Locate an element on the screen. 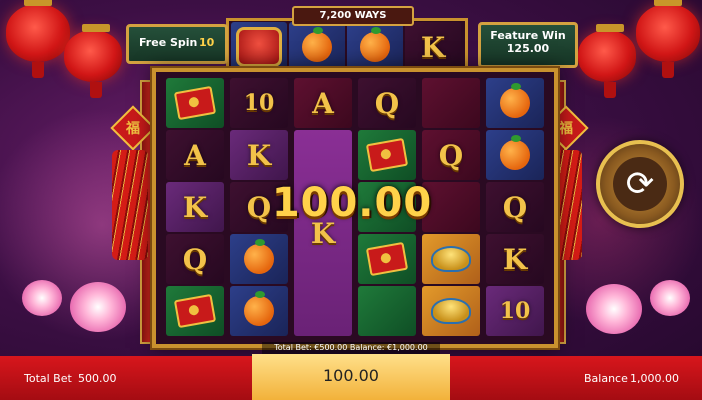 The height and width of the screenshot is (400, 702). drum-icon is located at coordinates (259, 47).